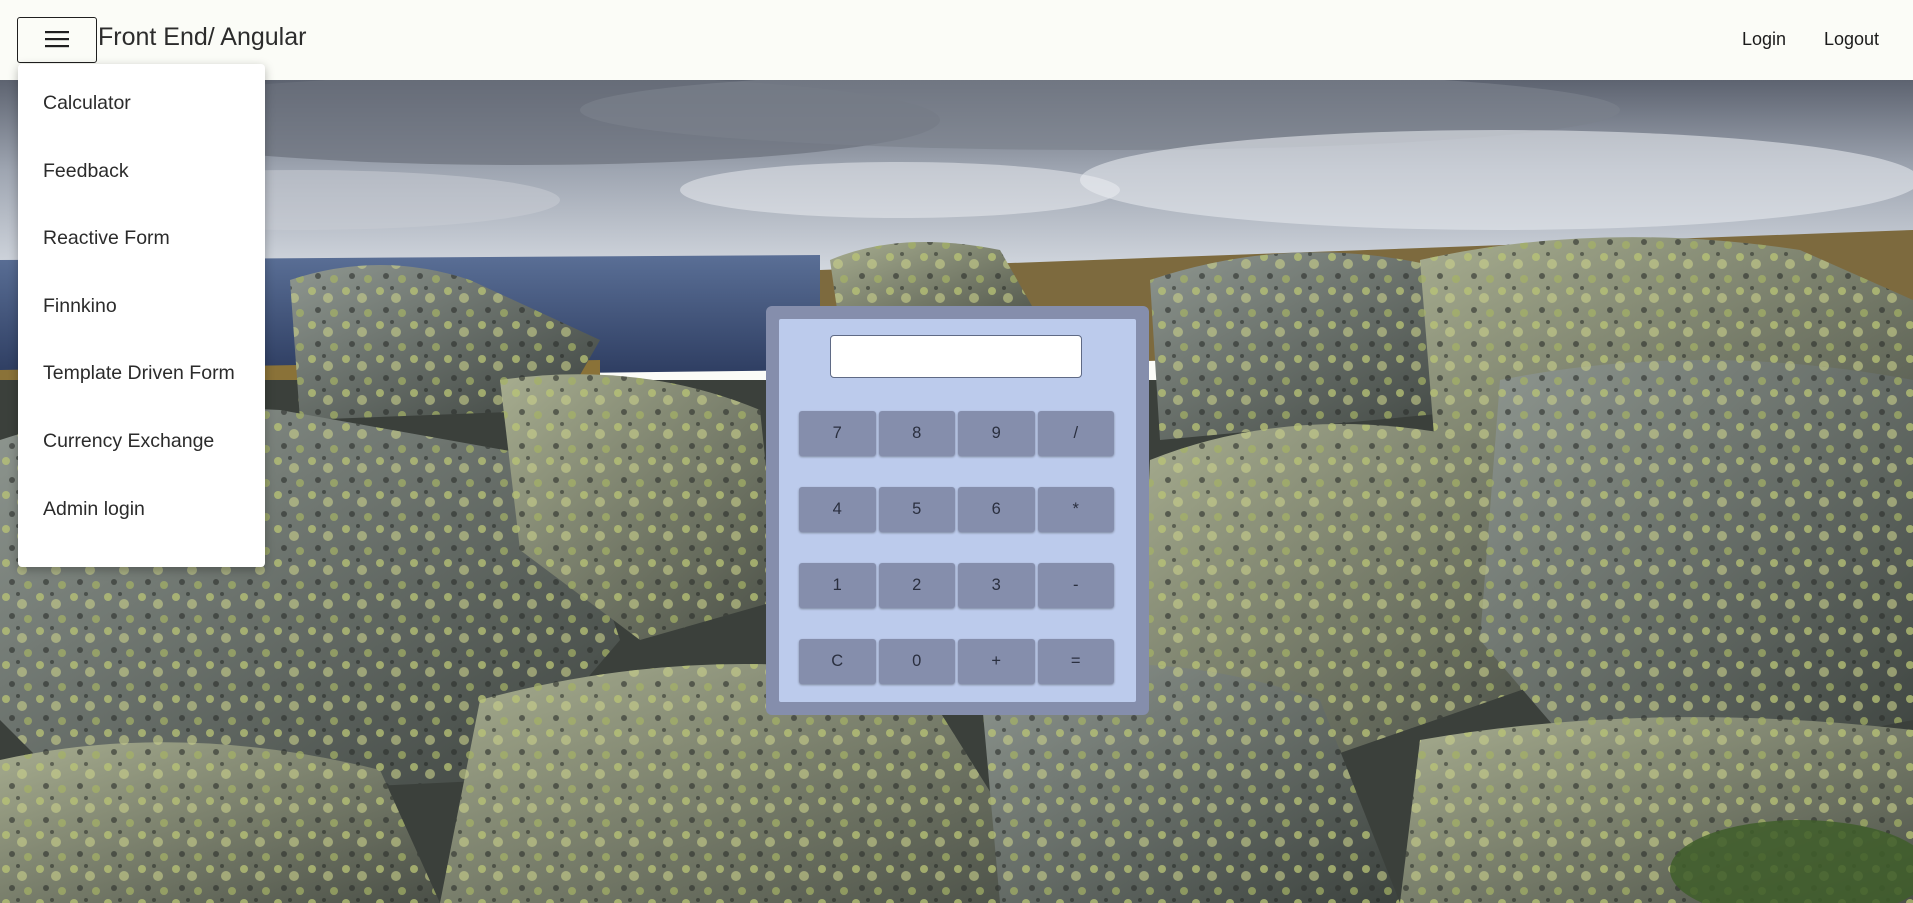  Describe the element at coordinates (1764, 39) in the screenshot. I see `login-link: Login` at that location.